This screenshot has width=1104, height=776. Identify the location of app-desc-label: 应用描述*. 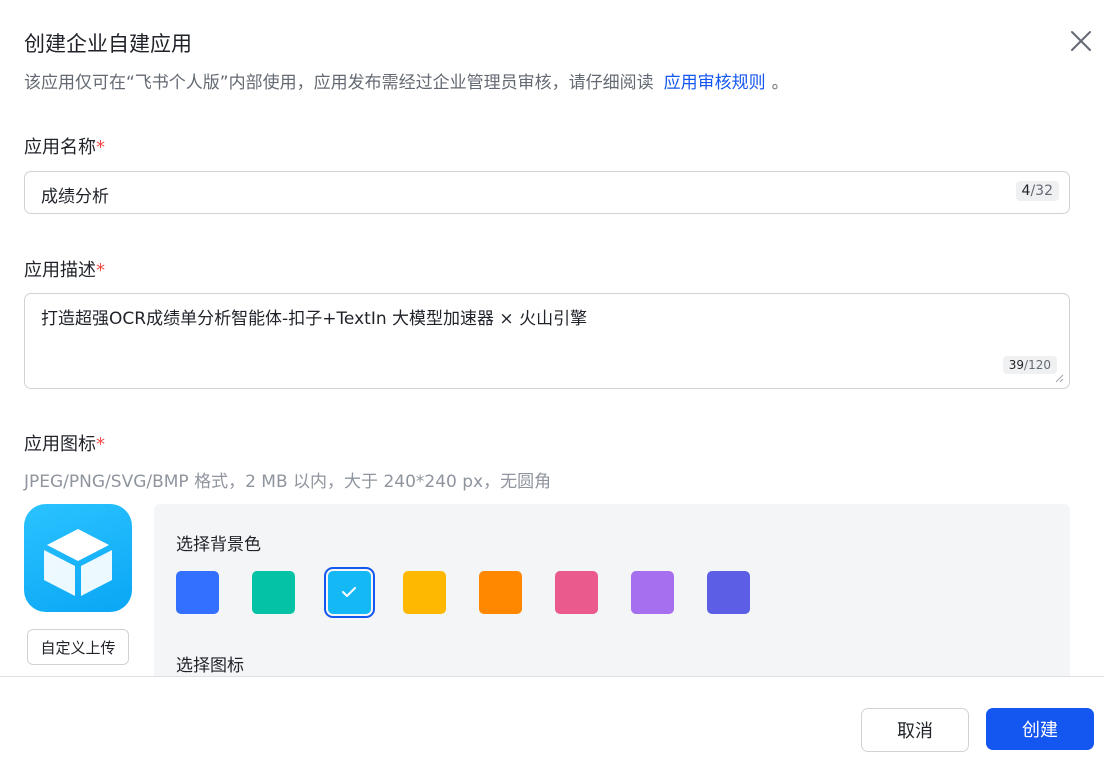
(64, 269).